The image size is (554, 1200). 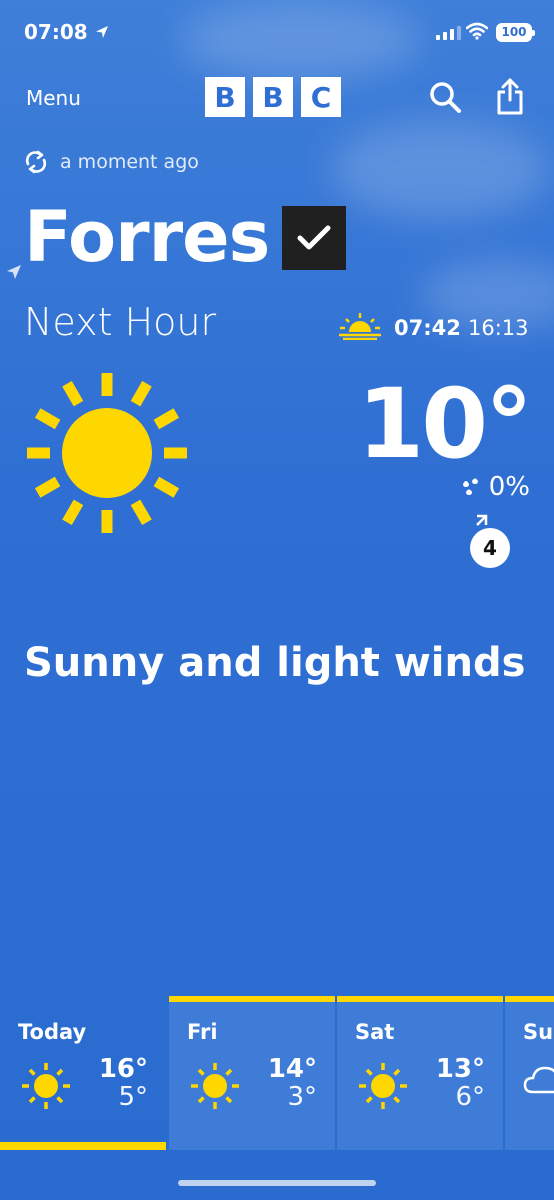 I want to click on favourite-location-button, so click(x=314, y=238).